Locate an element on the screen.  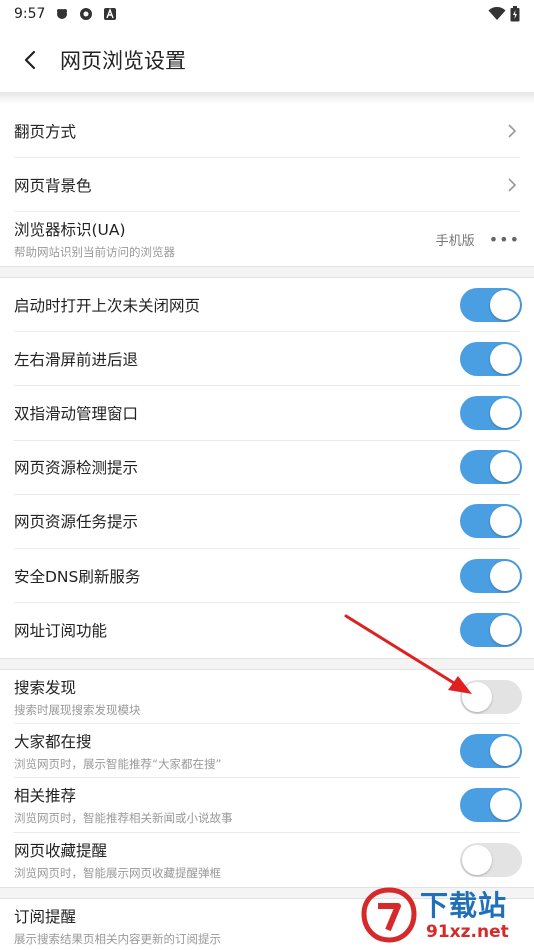
back-button is located at coordinates (30, 60).